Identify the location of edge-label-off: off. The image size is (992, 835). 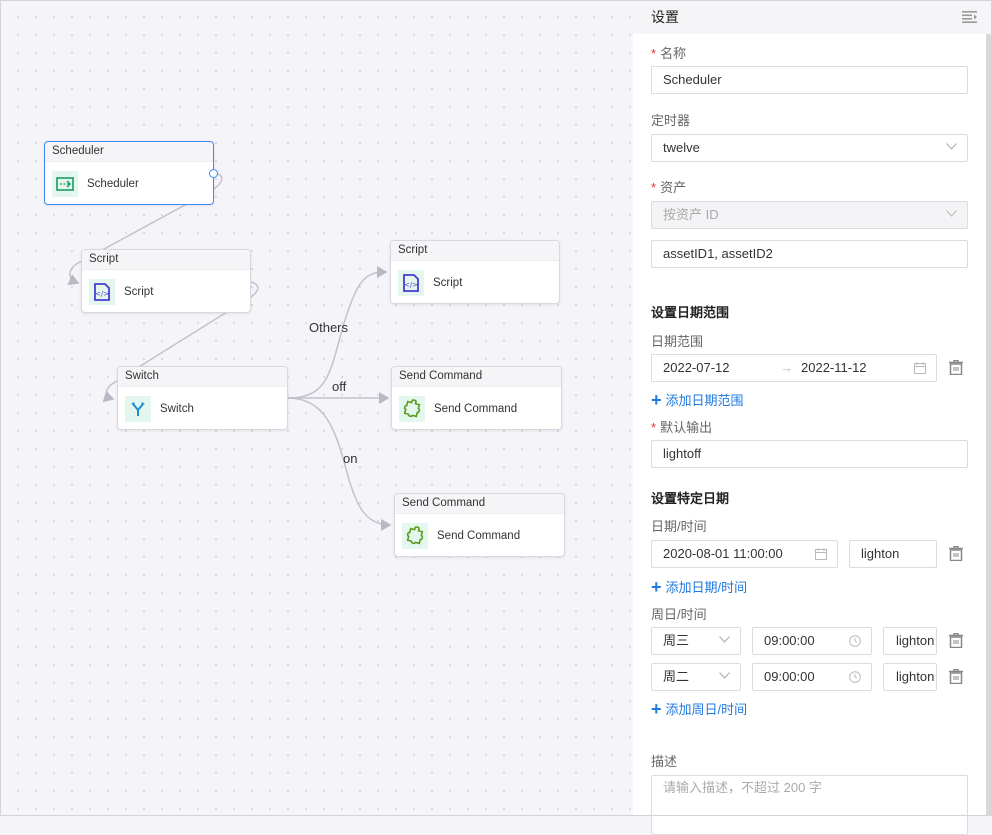
(339, 386).